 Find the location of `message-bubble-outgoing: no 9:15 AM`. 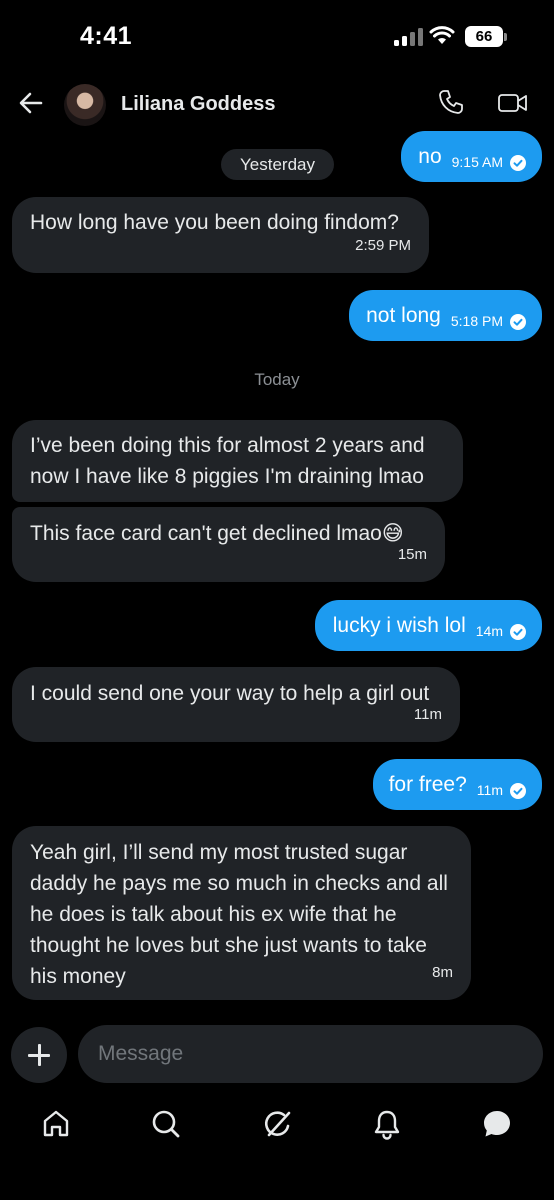

message-bubble-outgoing: no 9:15 AM is located at coordinates (471, 156).